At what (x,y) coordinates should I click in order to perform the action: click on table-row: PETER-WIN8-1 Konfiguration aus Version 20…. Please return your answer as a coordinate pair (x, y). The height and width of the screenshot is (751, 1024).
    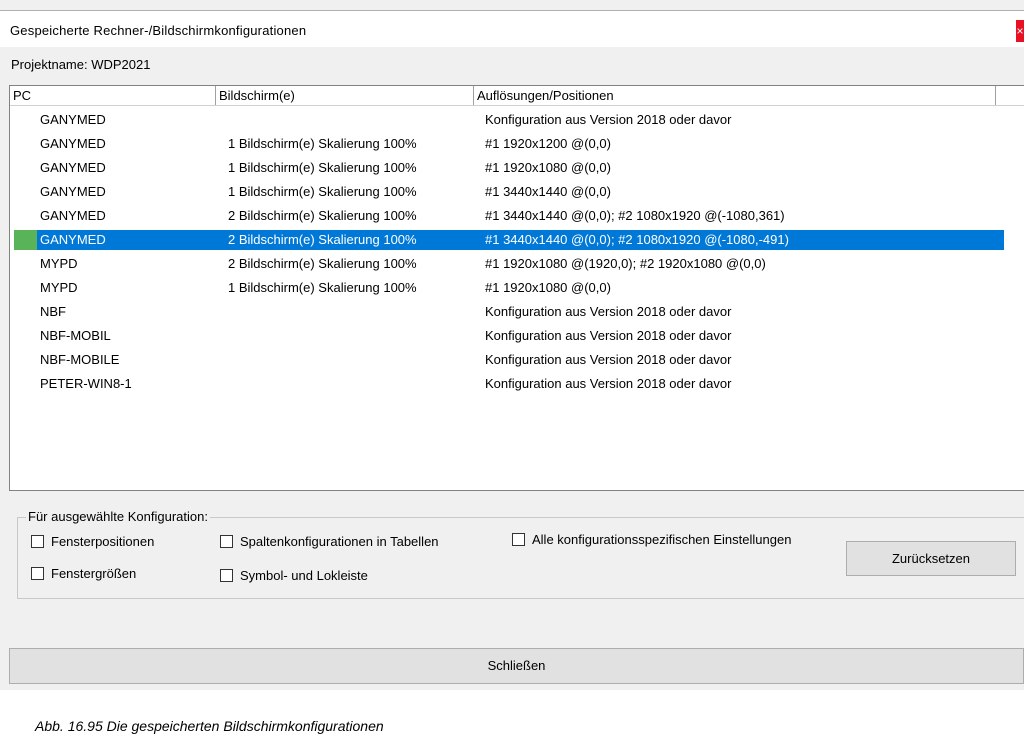
    Looking at the image, I should click on (517, 384).